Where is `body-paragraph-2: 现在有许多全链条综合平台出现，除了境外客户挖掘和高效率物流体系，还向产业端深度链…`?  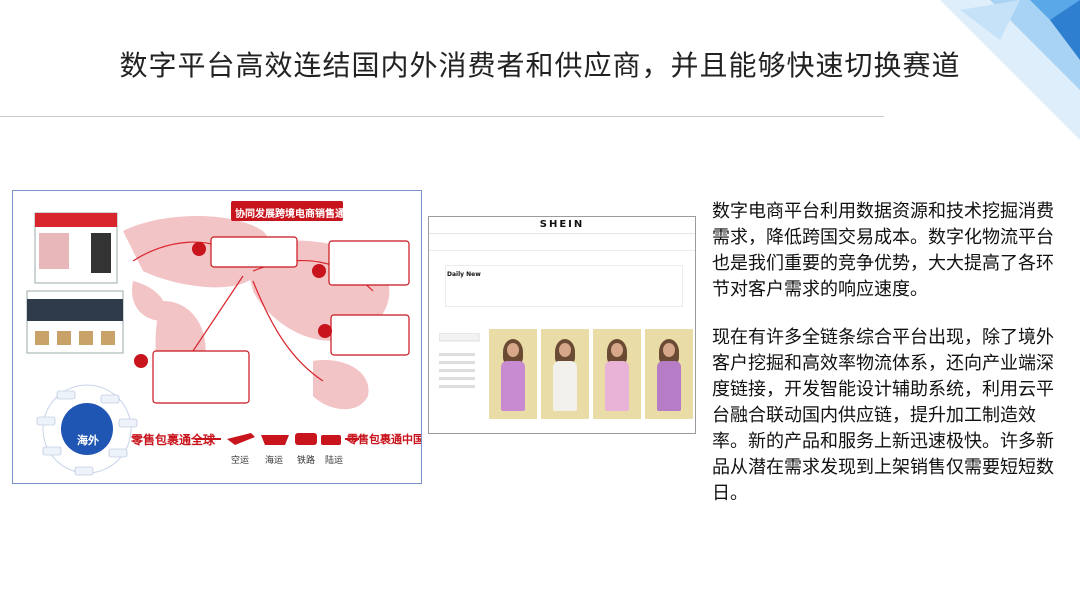
body-paragraph-2: 现在有许多全链条综合平台出现，除了境外客户挖掘和高效率物流体系，还向产业端深度链… is located at coordinates (883, 415).